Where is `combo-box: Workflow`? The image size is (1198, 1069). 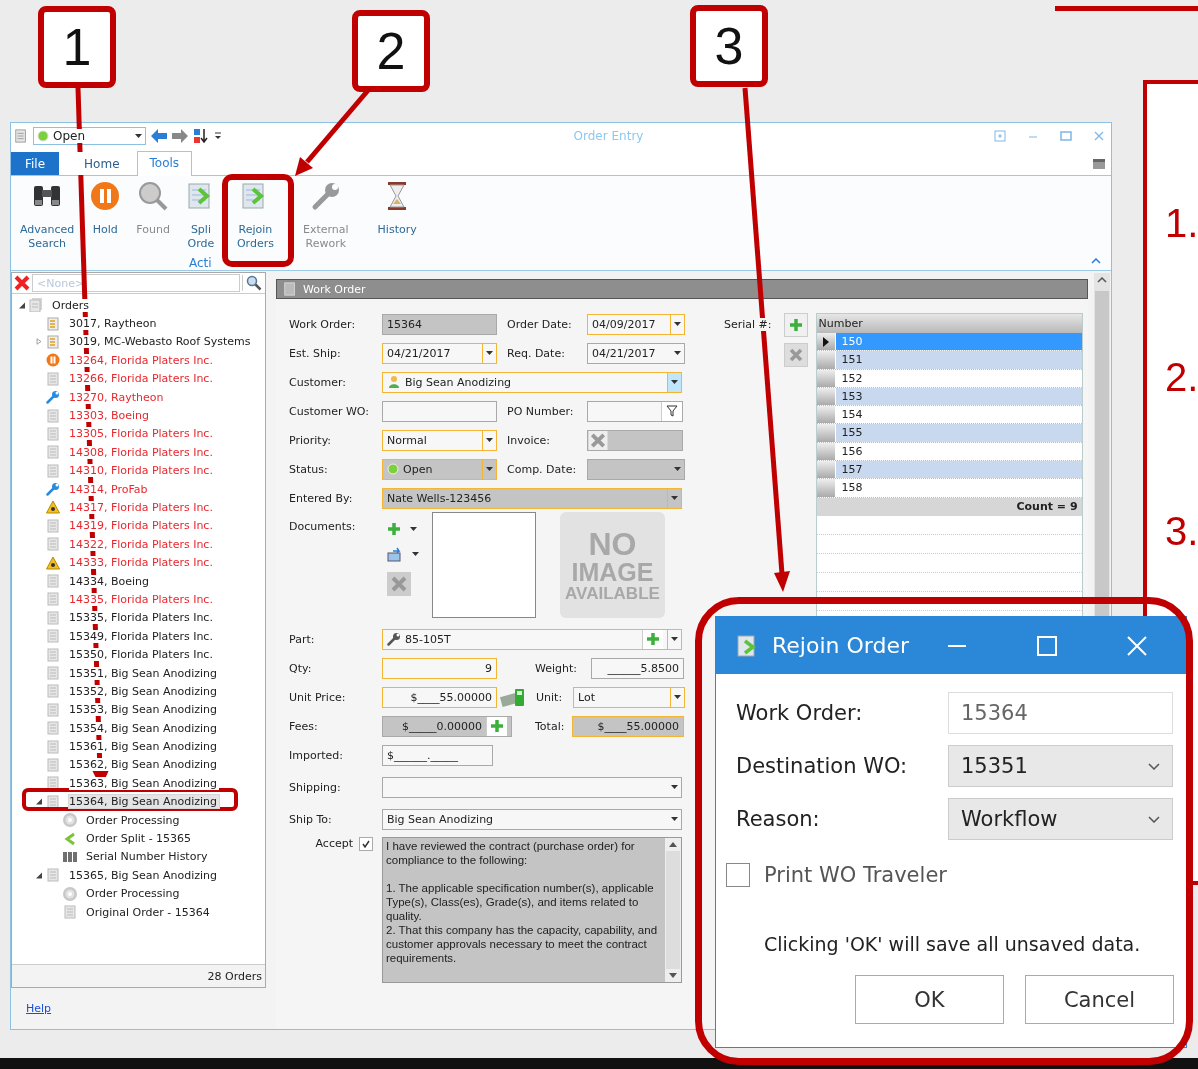
combo-box: Workflow is located at coordinates (1060, 819).